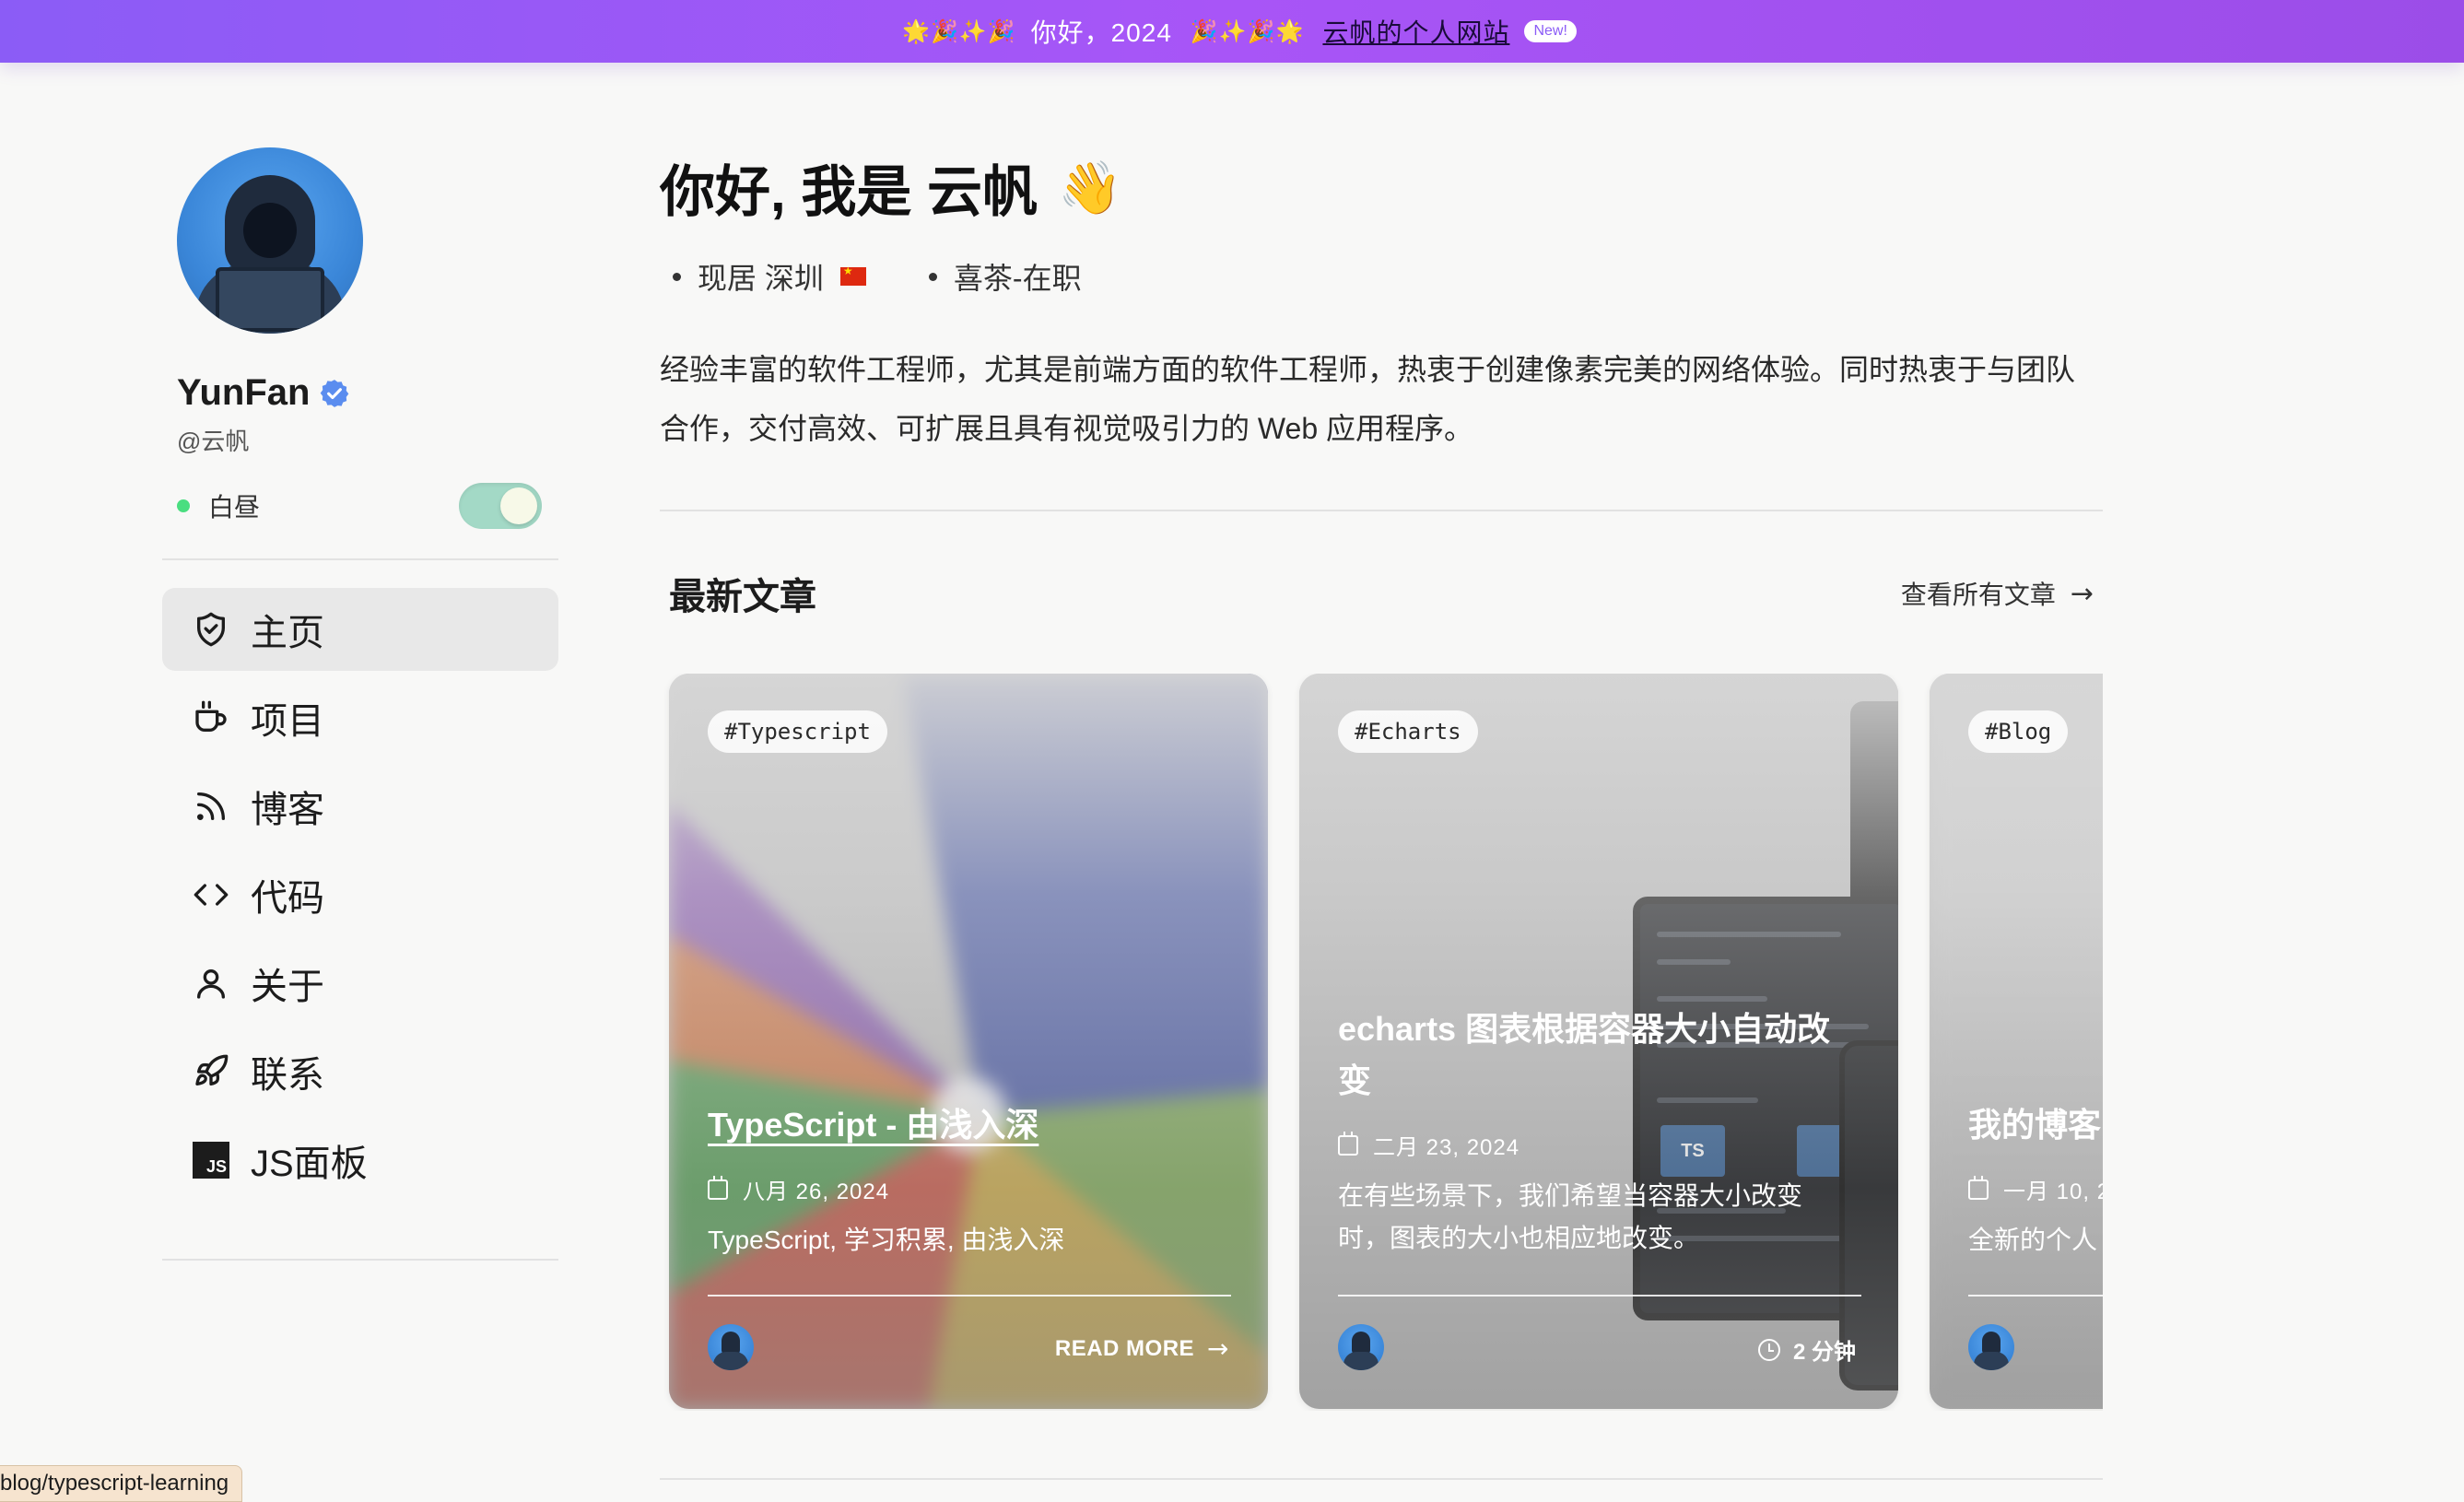 Image resolution: width=2464 pixels, height=1502 pixels. I want to click on nav-item-about: 关于, so click(360, 983).